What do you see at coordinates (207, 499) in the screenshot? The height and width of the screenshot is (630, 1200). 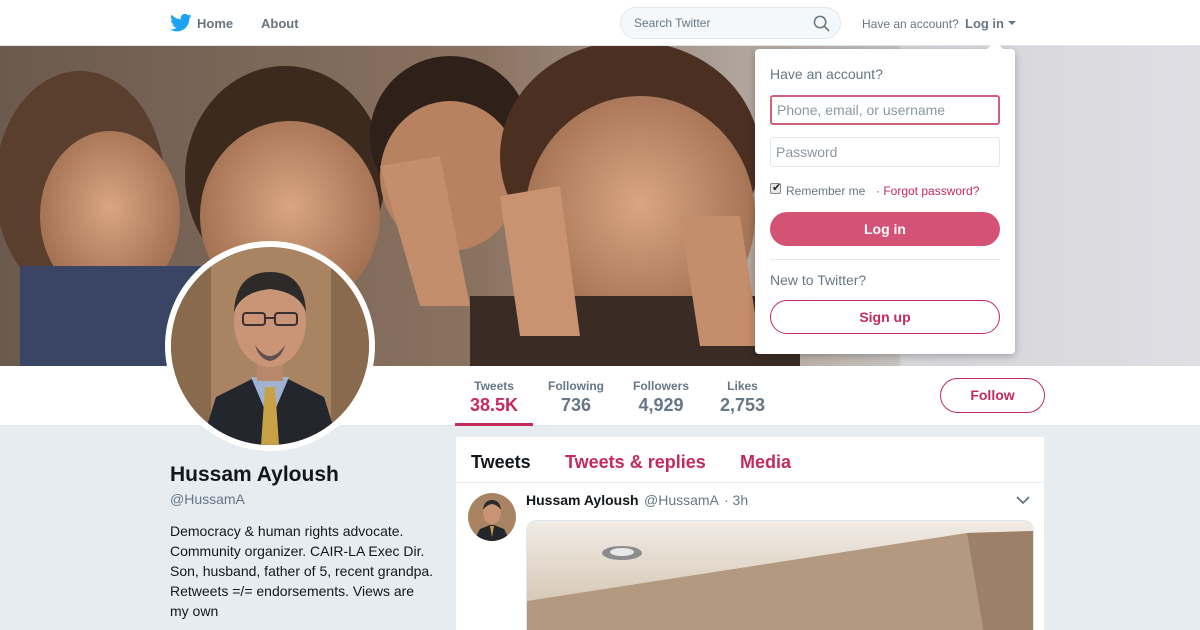 I see `profile-handle: @HussamA` at bounding box center [207, 499].